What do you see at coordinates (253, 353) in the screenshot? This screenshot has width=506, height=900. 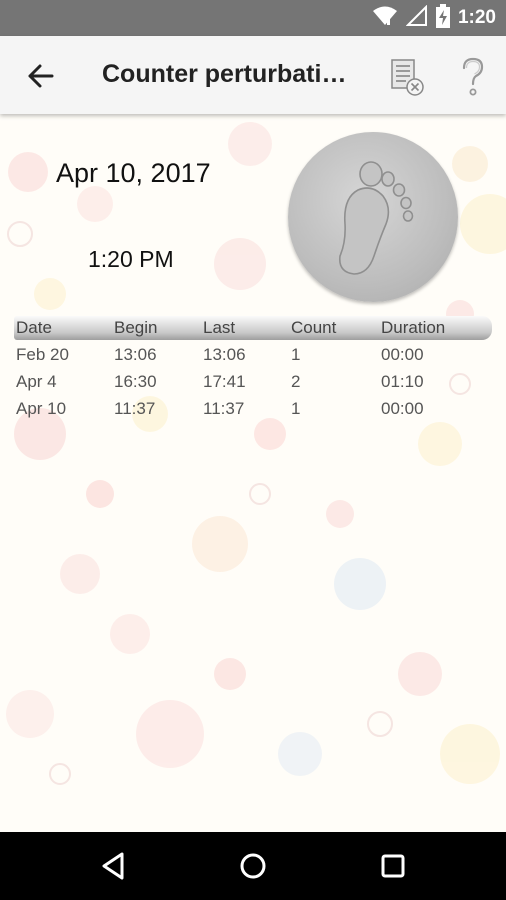 I see `table-row: Feb 20 13:06 13:06 1 00:00` at bounding box center [253, 353].